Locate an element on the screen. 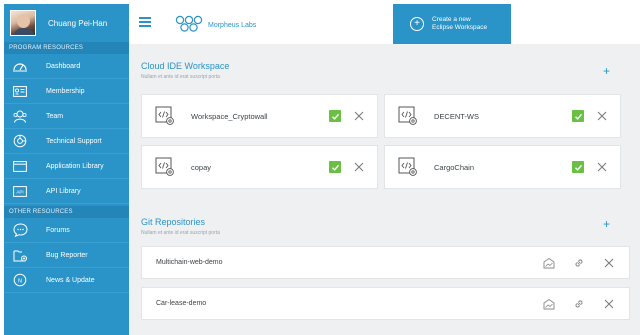 The width and height of the screenshot is (640, 335). user-profile: Chuang Pei-Han is located at coordinates (66, 23).